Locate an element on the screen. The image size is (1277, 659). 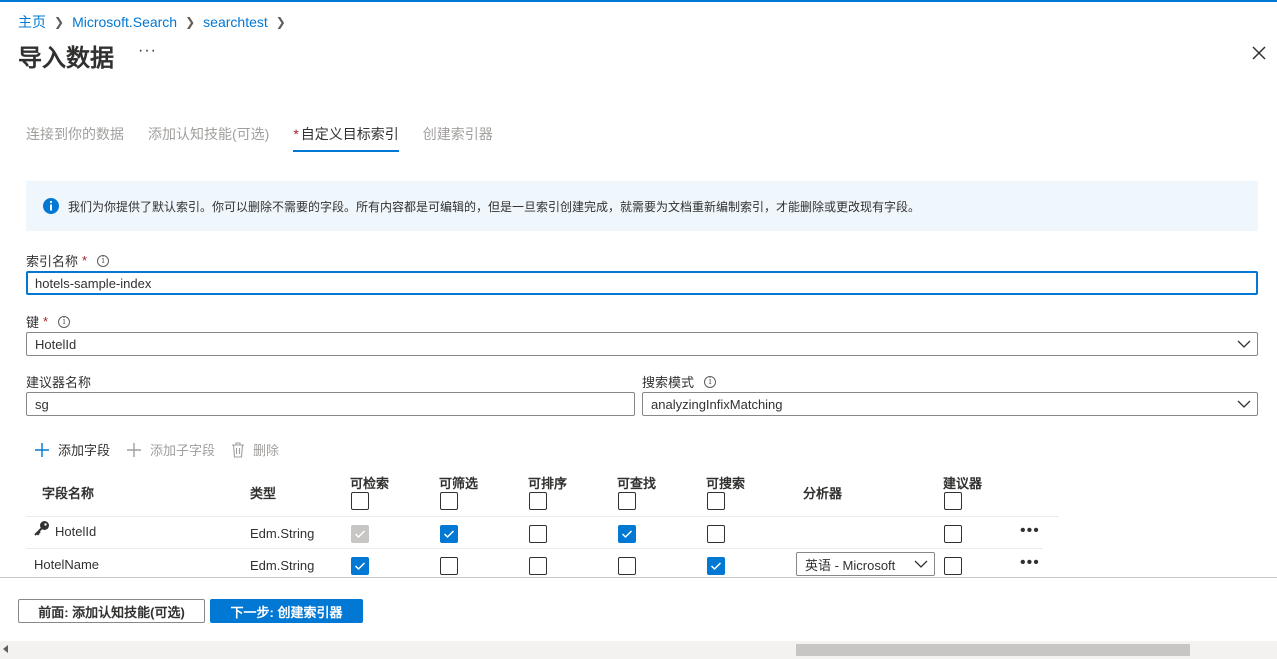
index-name-label: 索引名称 * i is located at coordinates (68, 260).